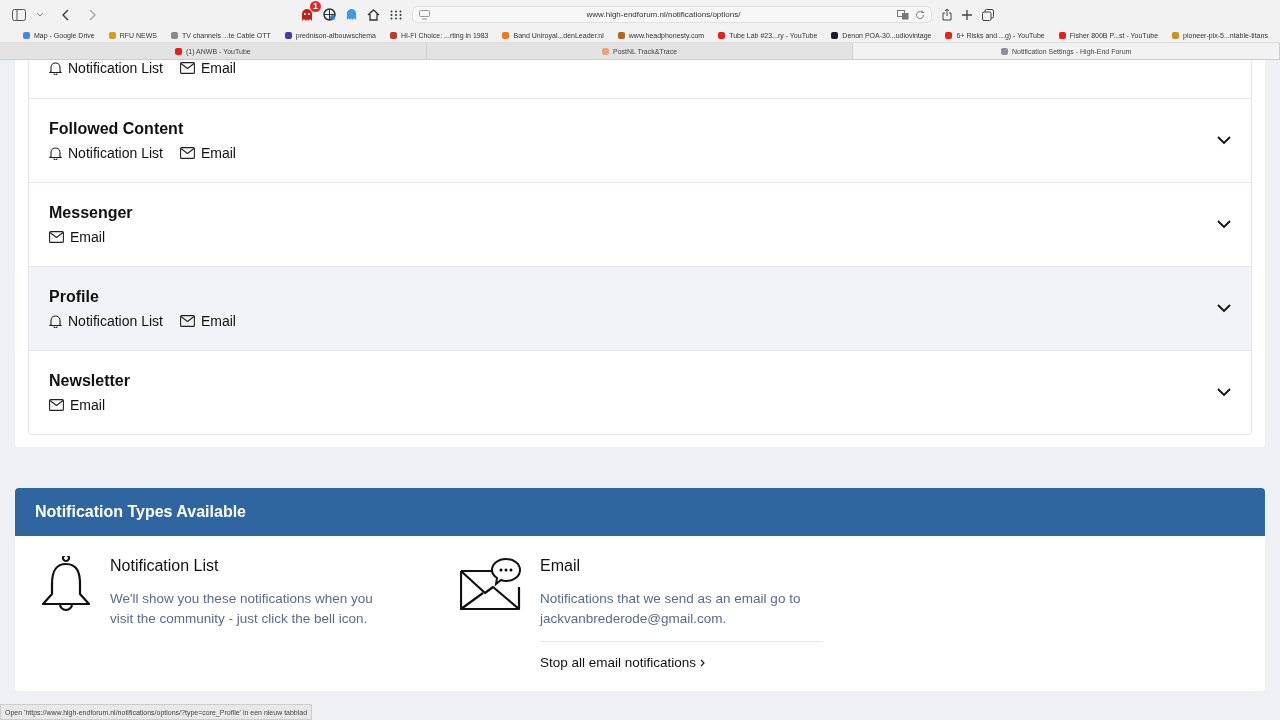  Describe the element at coordinates (74, 297) in the screenshot. I see `category-title: Profile` at that location.